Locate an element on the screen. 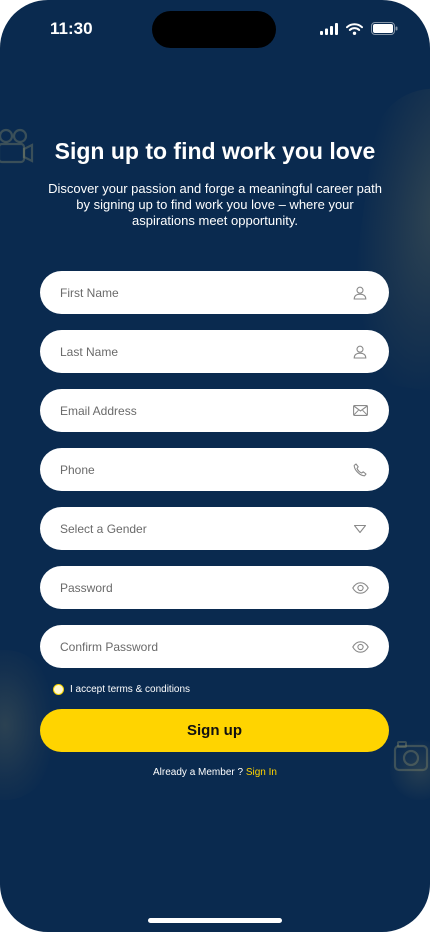  email-placeholder: Email Address is located at coordinates (98, 410).